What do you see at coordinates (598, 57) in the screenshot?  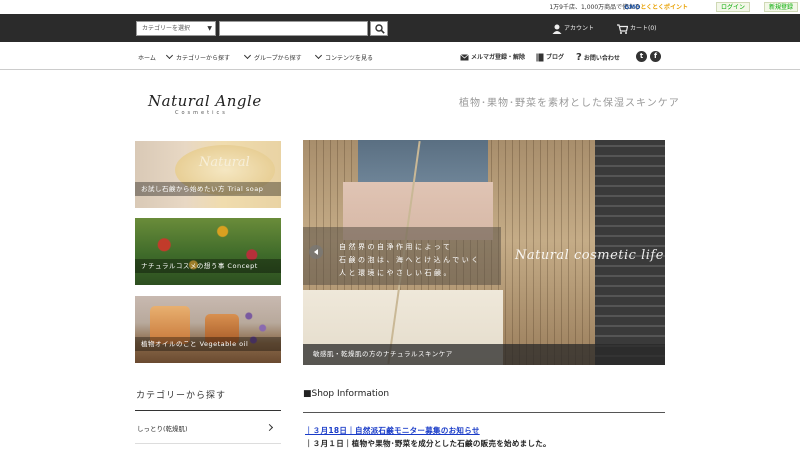 I see `contact-link: ? お問い合わせ` at bounding box center [598, 57].